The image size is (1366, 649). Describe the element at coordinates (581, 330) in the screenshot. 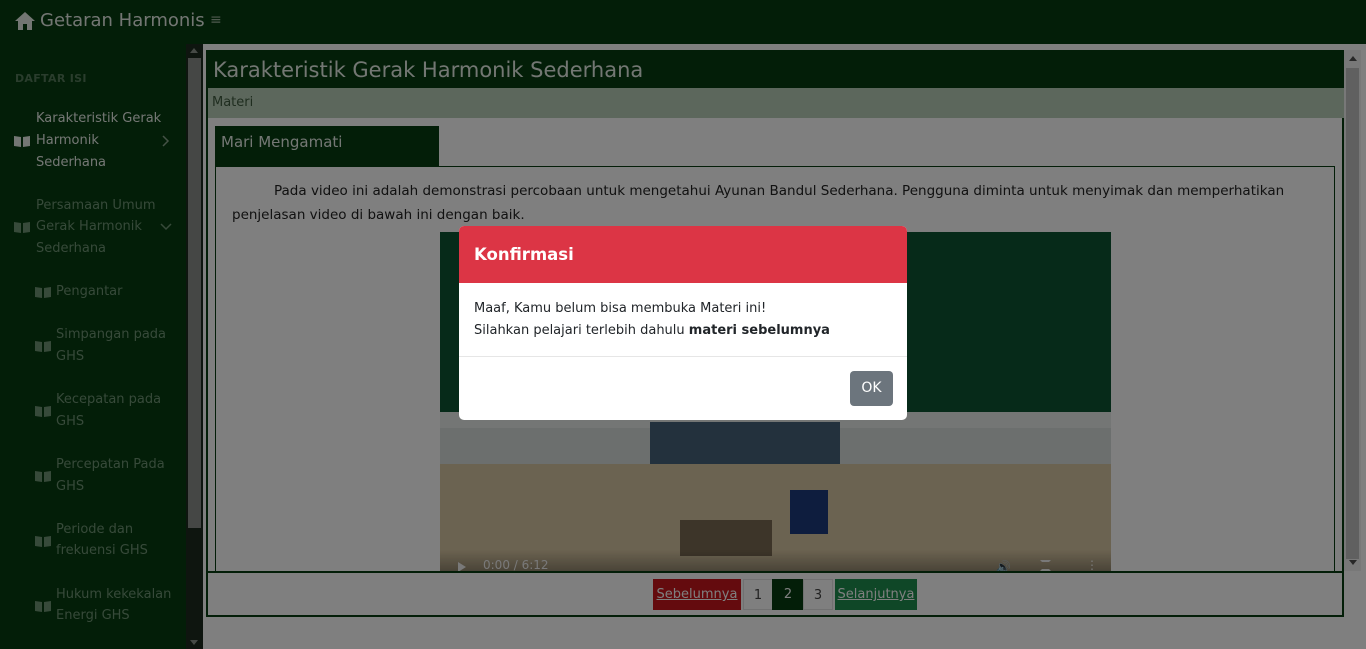

I see `modal-message-prefix: Silahkan pelajari terlebih dahulu` at that location.